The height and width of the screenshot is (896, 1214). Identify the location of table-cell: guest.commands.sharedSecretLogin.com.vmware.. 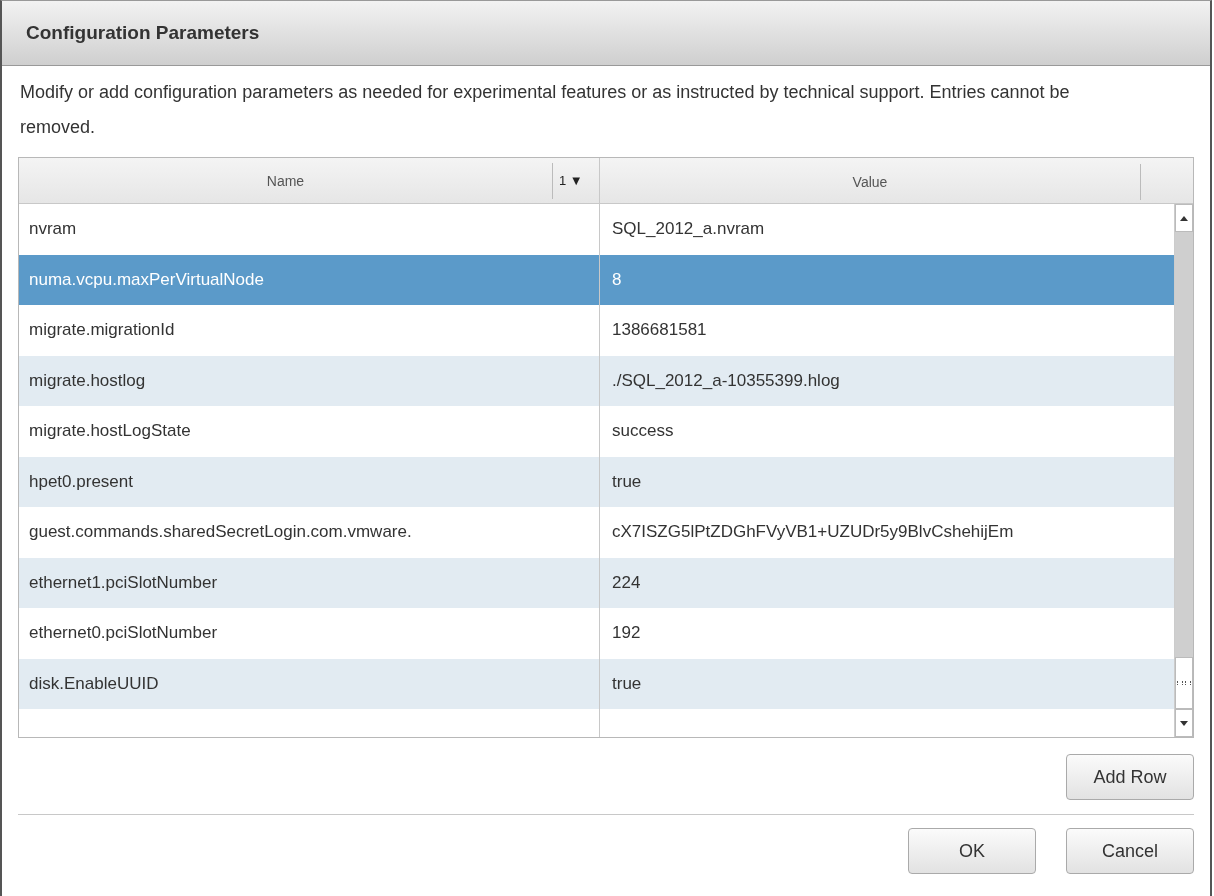
(309, 532).